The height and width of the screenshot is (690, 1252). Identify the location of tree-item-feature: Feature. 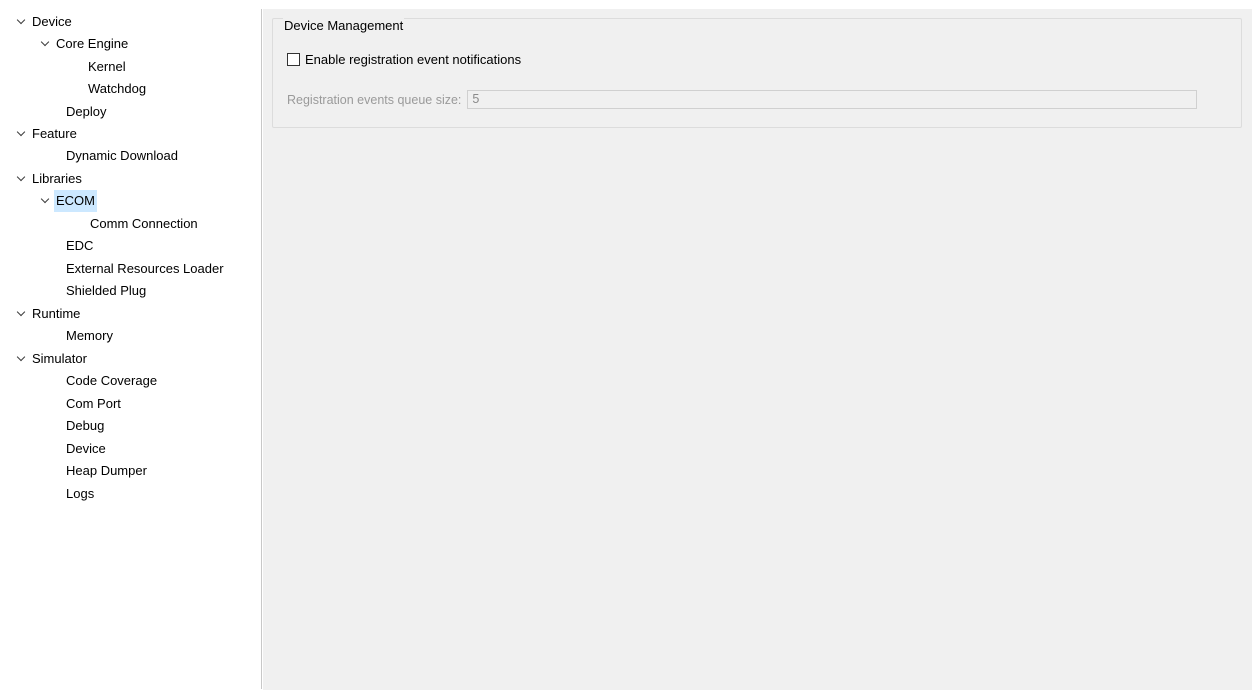
(46, 134).